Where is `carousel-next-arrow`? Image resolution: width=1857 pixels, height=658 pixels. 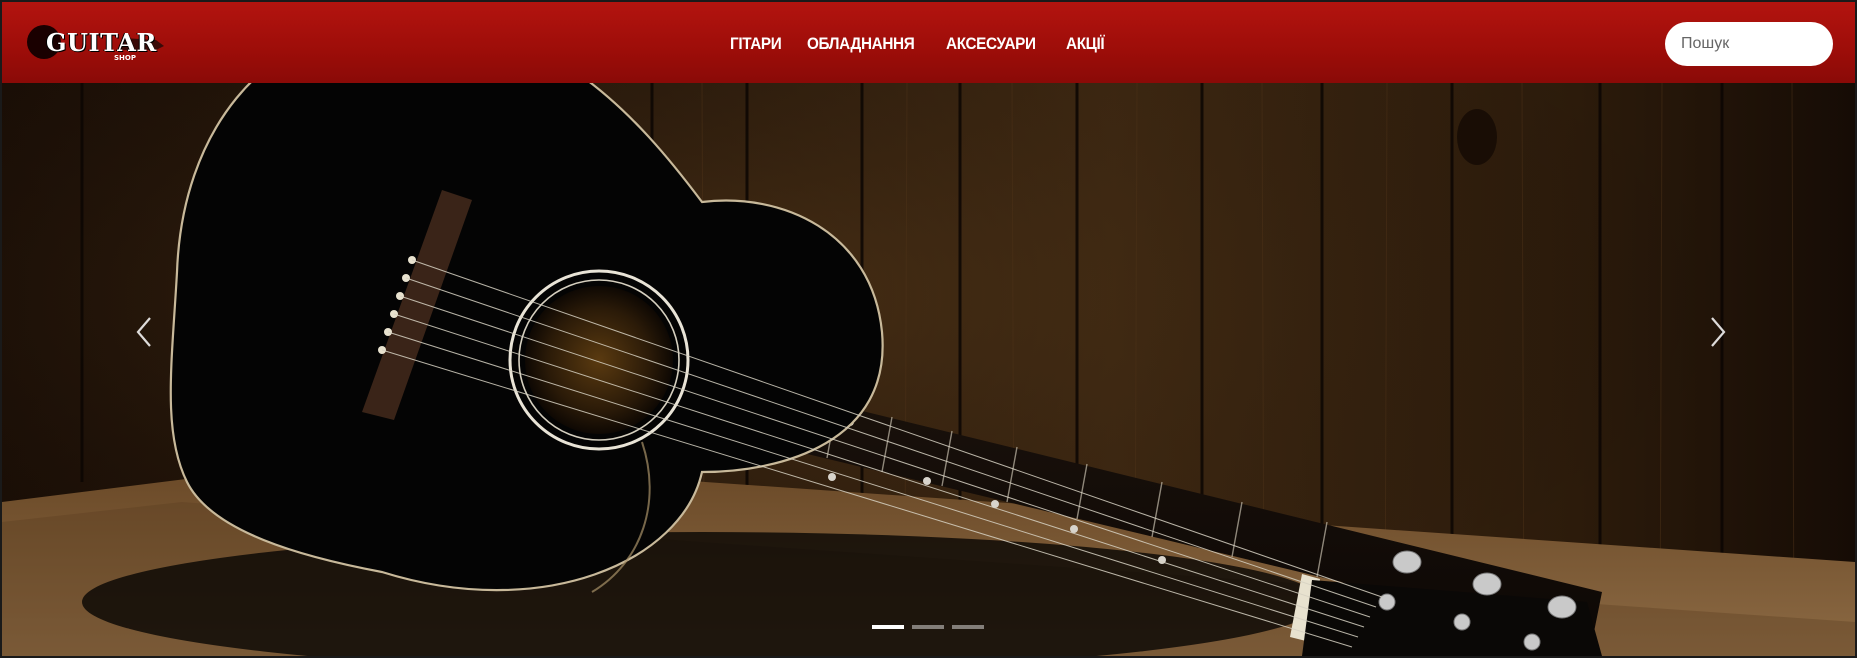
carousel-next-arrow is located at coordinates (1717, 332).